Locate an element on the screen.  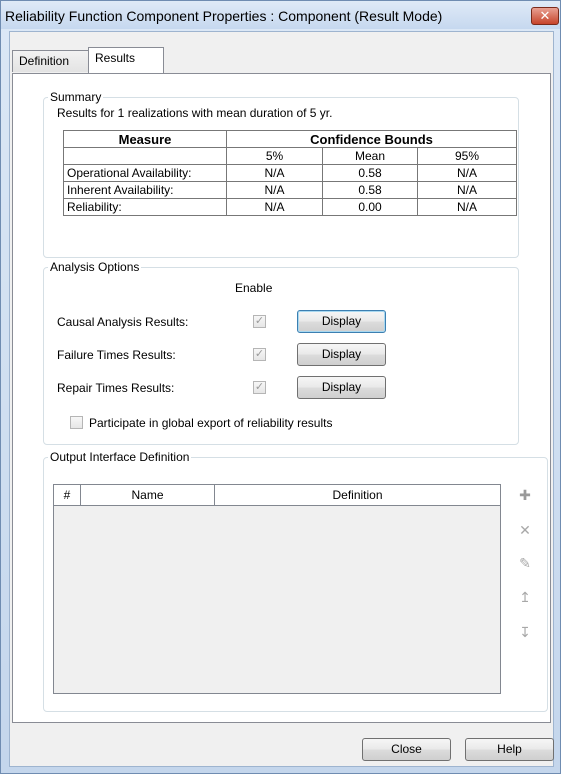
move-up-icon: ↥ is located at coordinates (525, 597).